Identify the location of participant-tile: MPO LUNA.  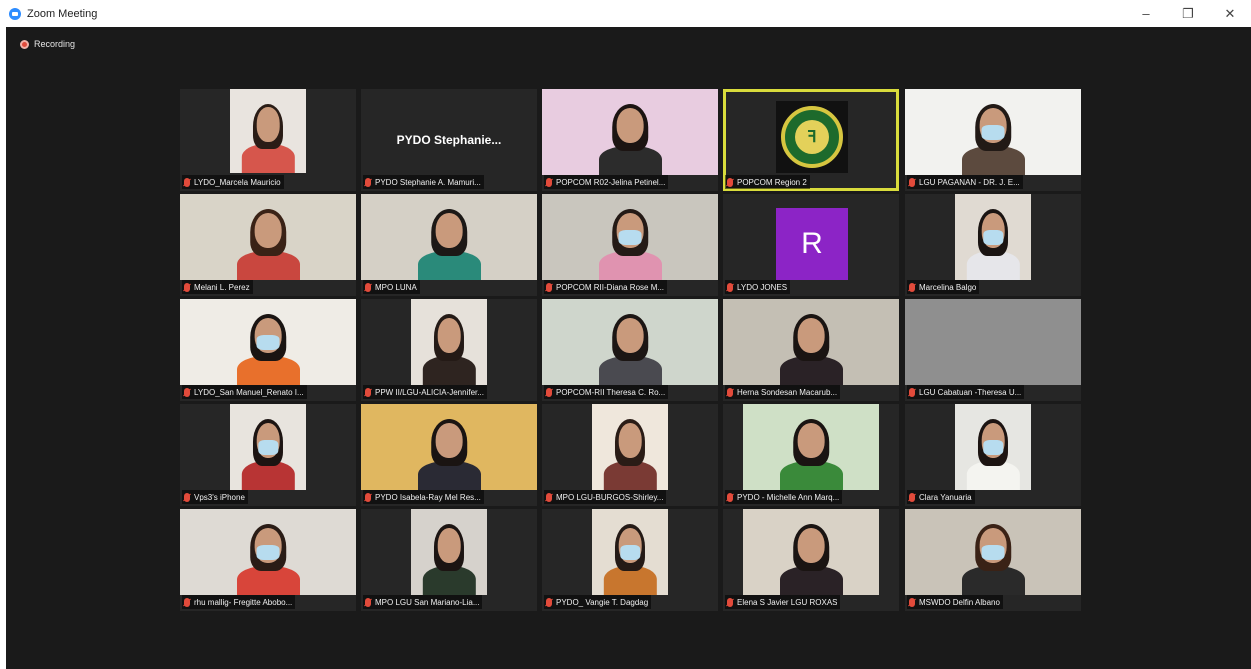
(449, 245).